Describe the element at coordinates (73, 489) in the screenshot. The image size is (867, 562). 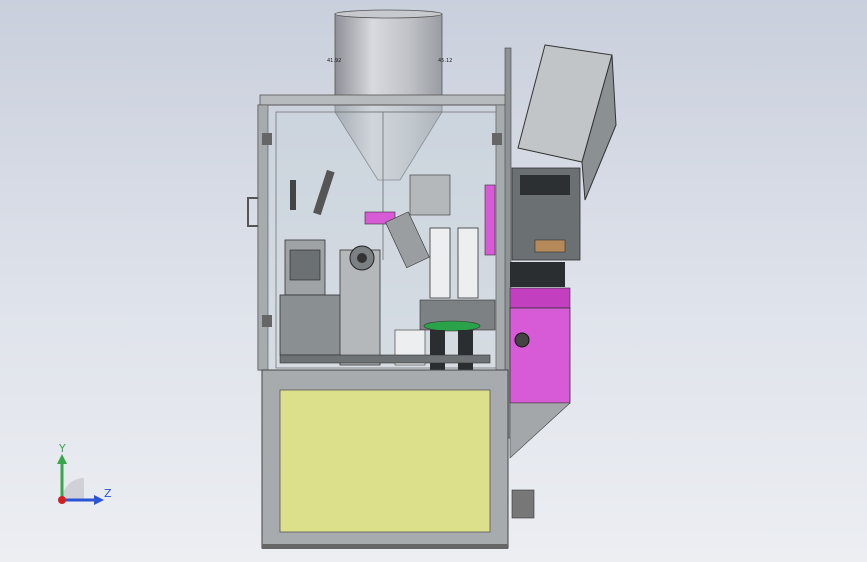
I see `triad-plane` at that location.